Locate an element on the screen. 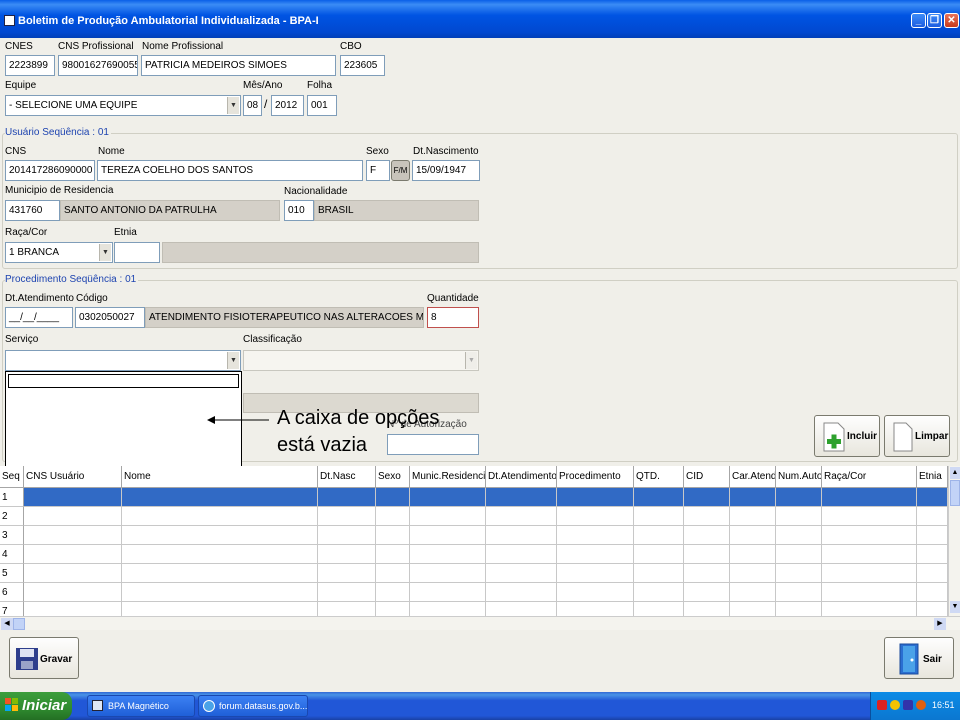 This screenshot has height=720, width=960. grid-column-header: Car.Atend. is located at coordinates (753, 477).